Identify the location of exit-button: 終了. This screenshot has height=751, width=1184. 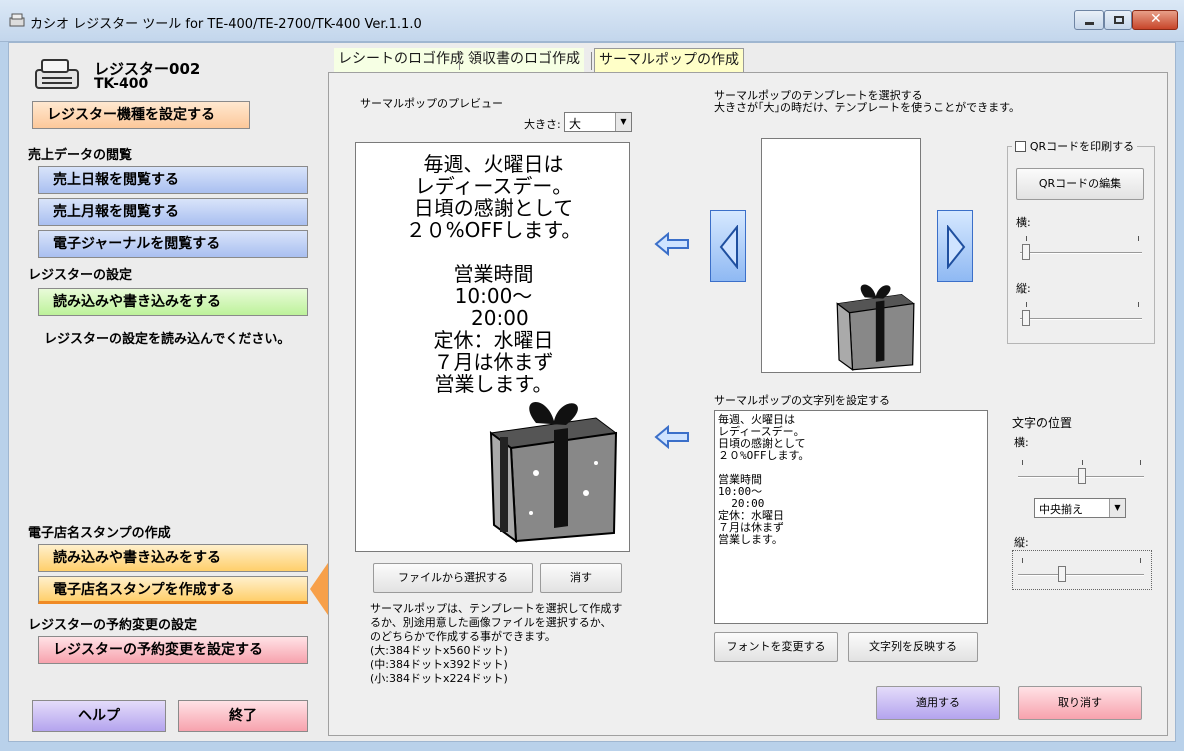
(243, 716).